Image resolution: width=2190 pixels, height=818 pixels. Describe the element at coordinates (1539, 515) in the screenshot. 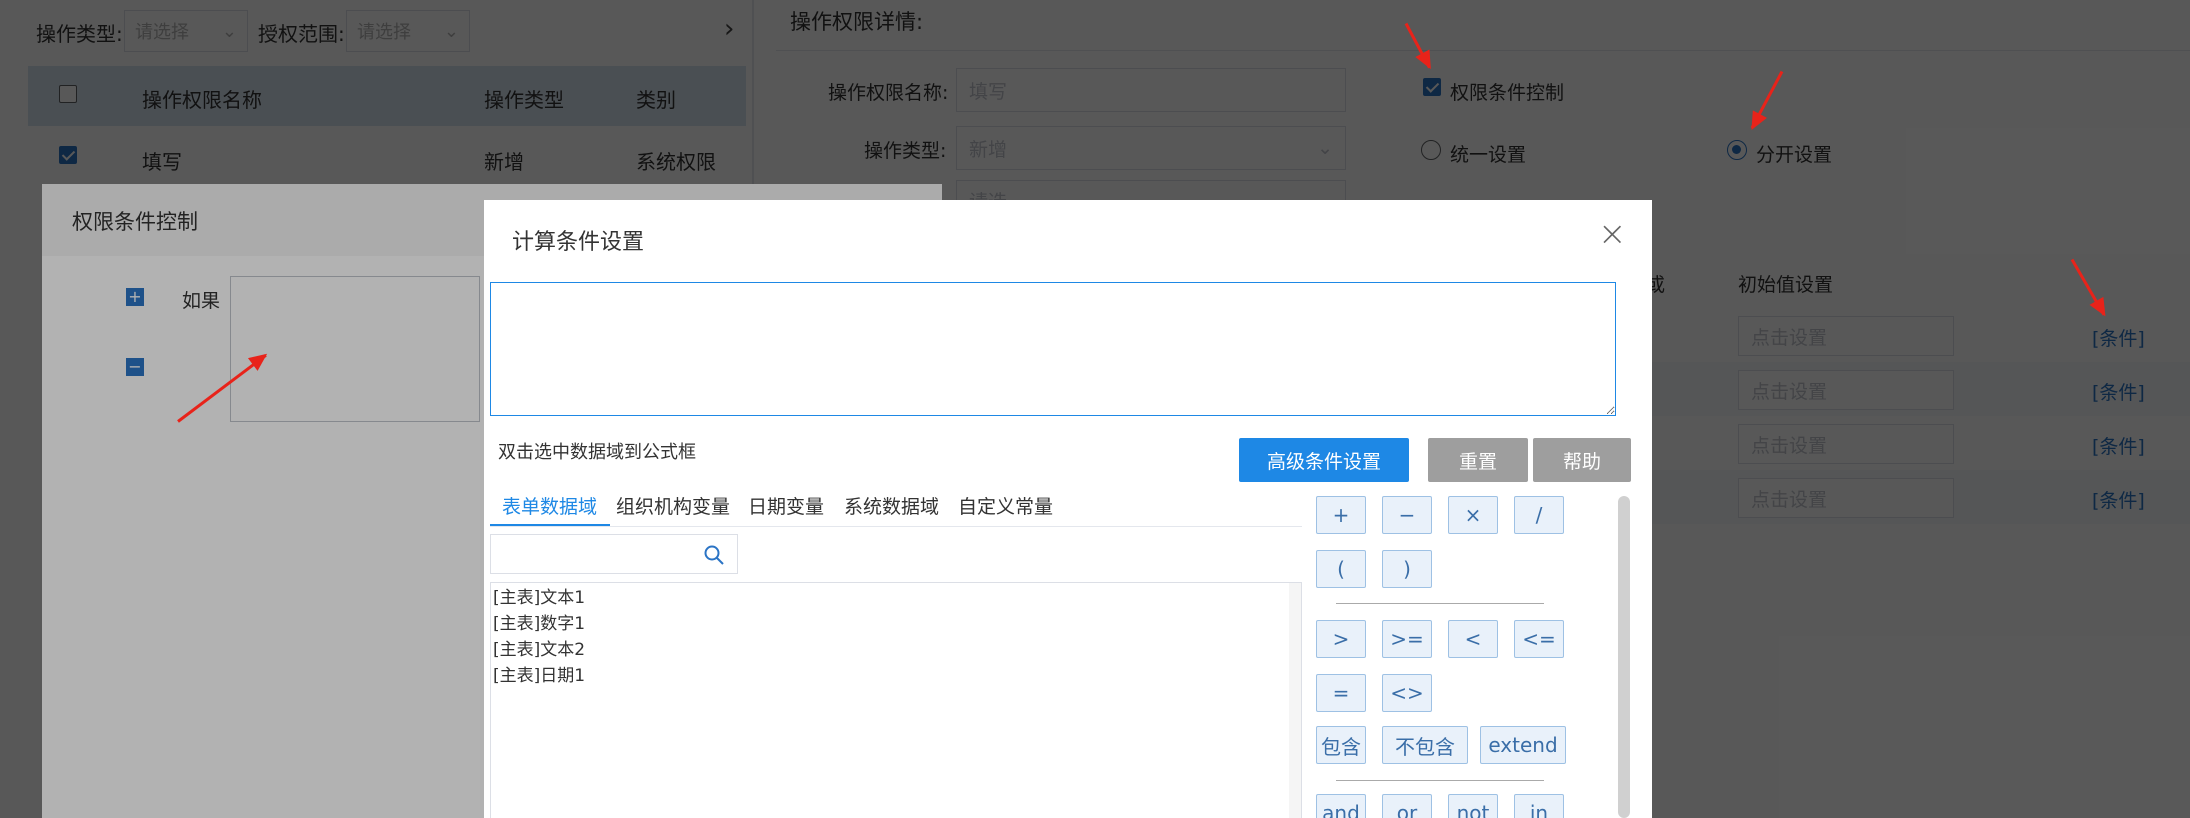

I see `op-divide: /` at that location.